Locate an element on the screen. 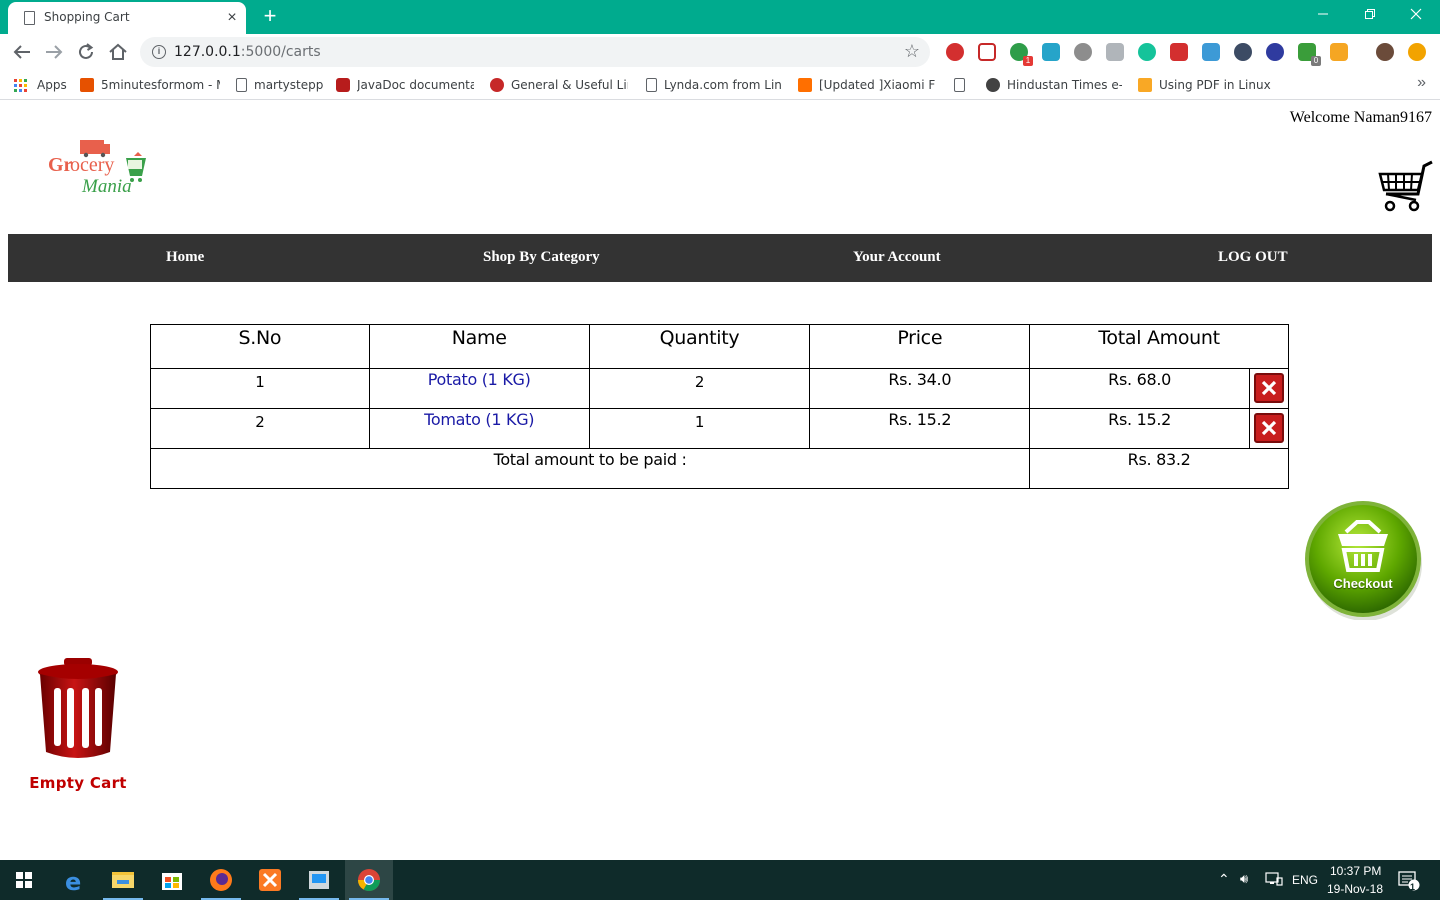 The image size is (1440, 900). basket-icon is located at coordinates (1363, 561).